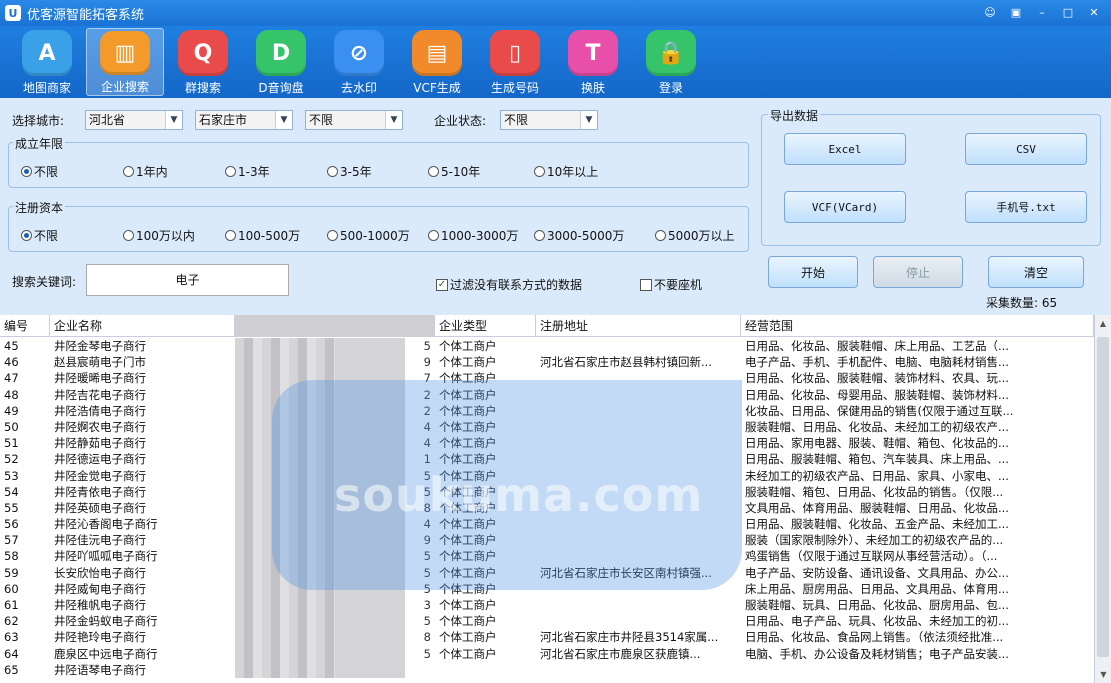 This screenshot has height=683, width=1111. What do you see at coordinates (11, 475) in the screenshot?
I see `table-cell: 53` at bounding box center [11, 475].